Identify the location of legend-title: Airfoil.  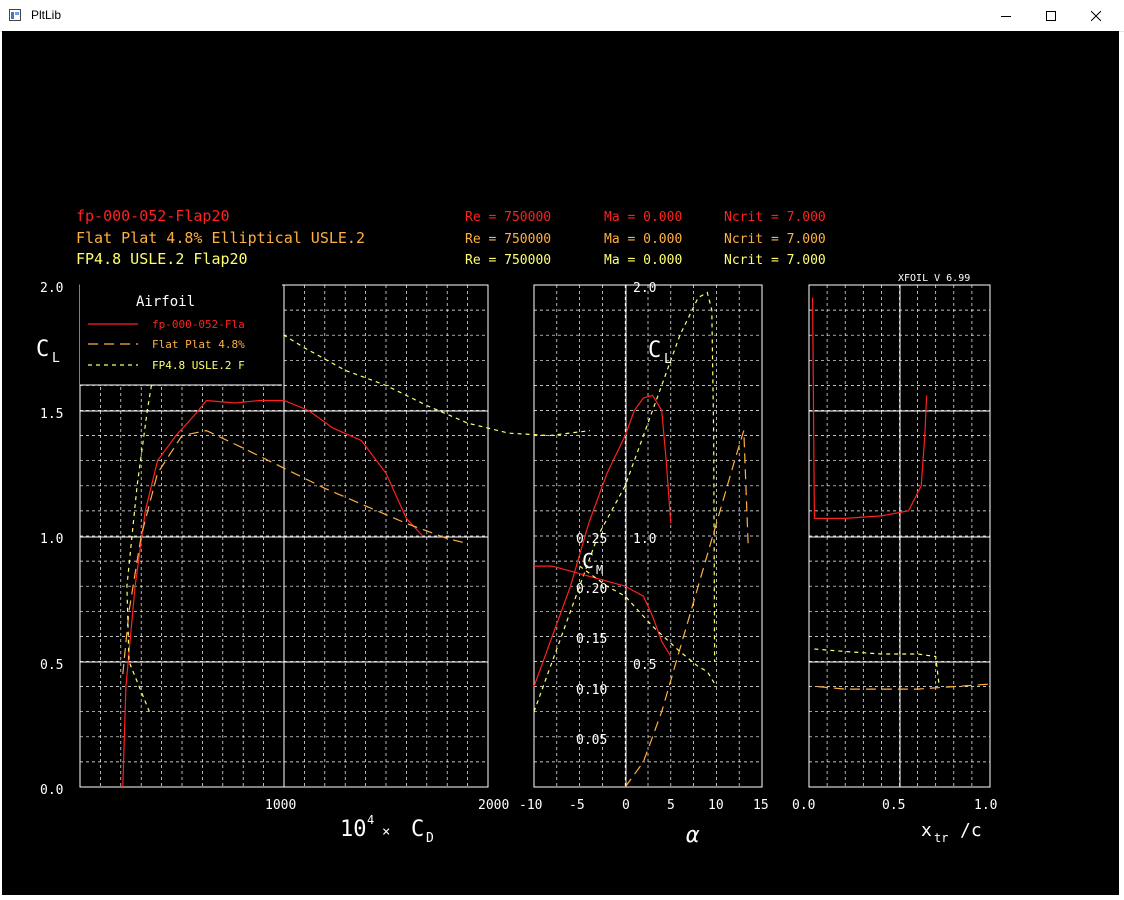
(165, 302).